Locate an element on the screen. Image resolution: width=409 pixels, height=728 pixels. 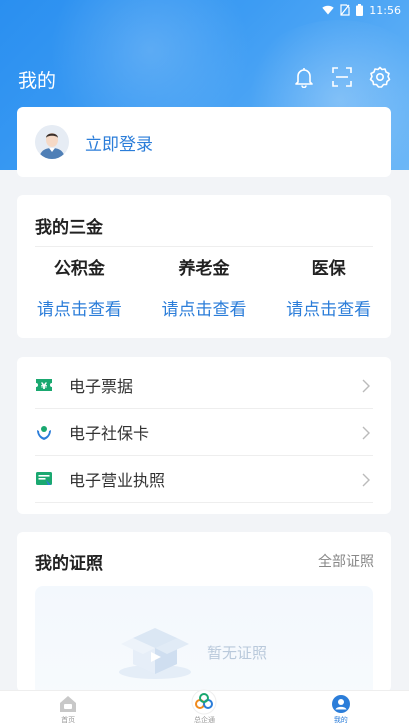
sanjin-items: 公积金 请点击查看 养老金 请点击查看 医保 请点击查看 is located at coordinates (204, 288).